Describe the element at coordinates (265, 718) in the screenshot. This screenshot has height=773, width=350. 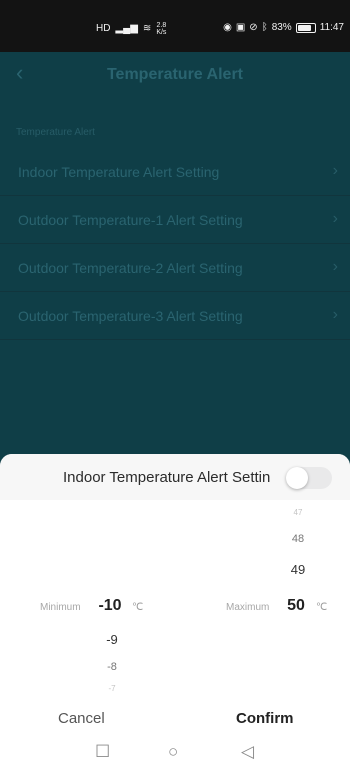
I see `confirm-button: Confirm` at that location.